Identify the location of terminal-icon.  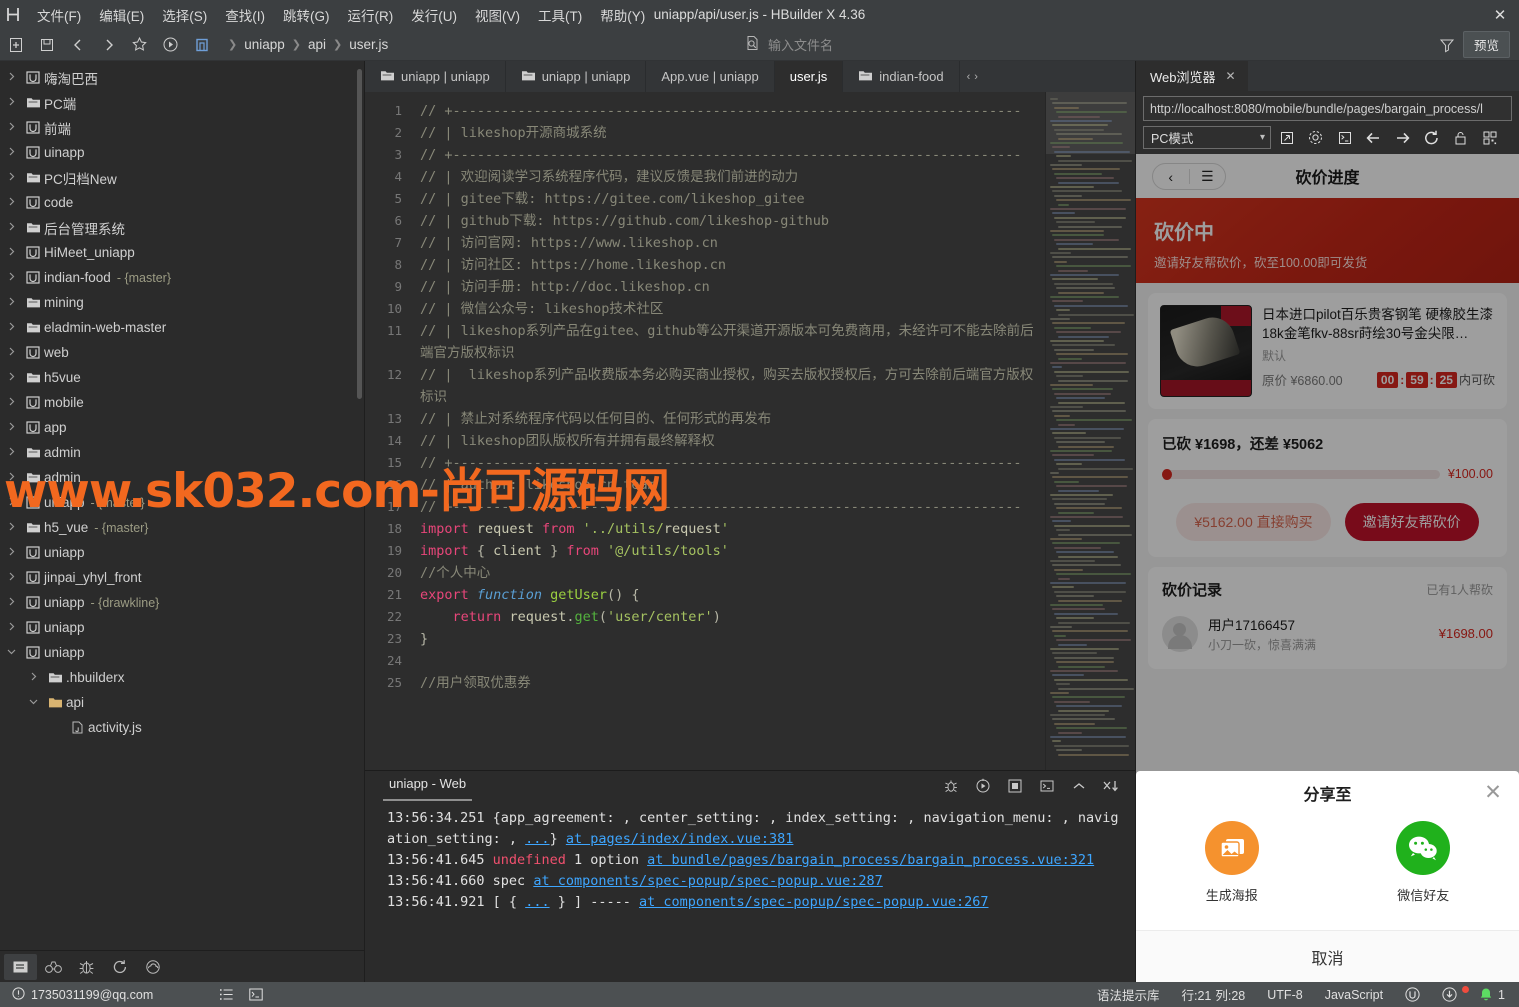
(1047, 786).